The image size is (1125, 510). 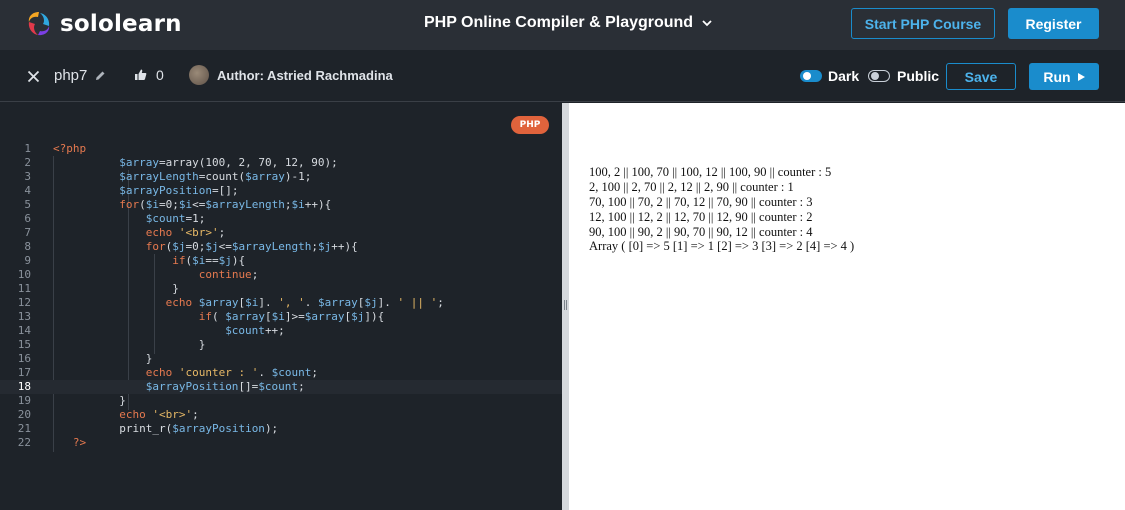 What do you see at coordinates (27, 190) in the screenshot?
I see `line-number: 4` at bounding box center [27, 190].